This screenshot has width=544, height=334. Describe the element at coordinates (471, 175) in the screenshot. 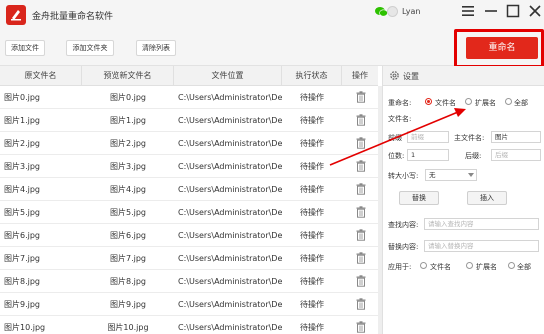

I see `chevron-down-icon` at that location.